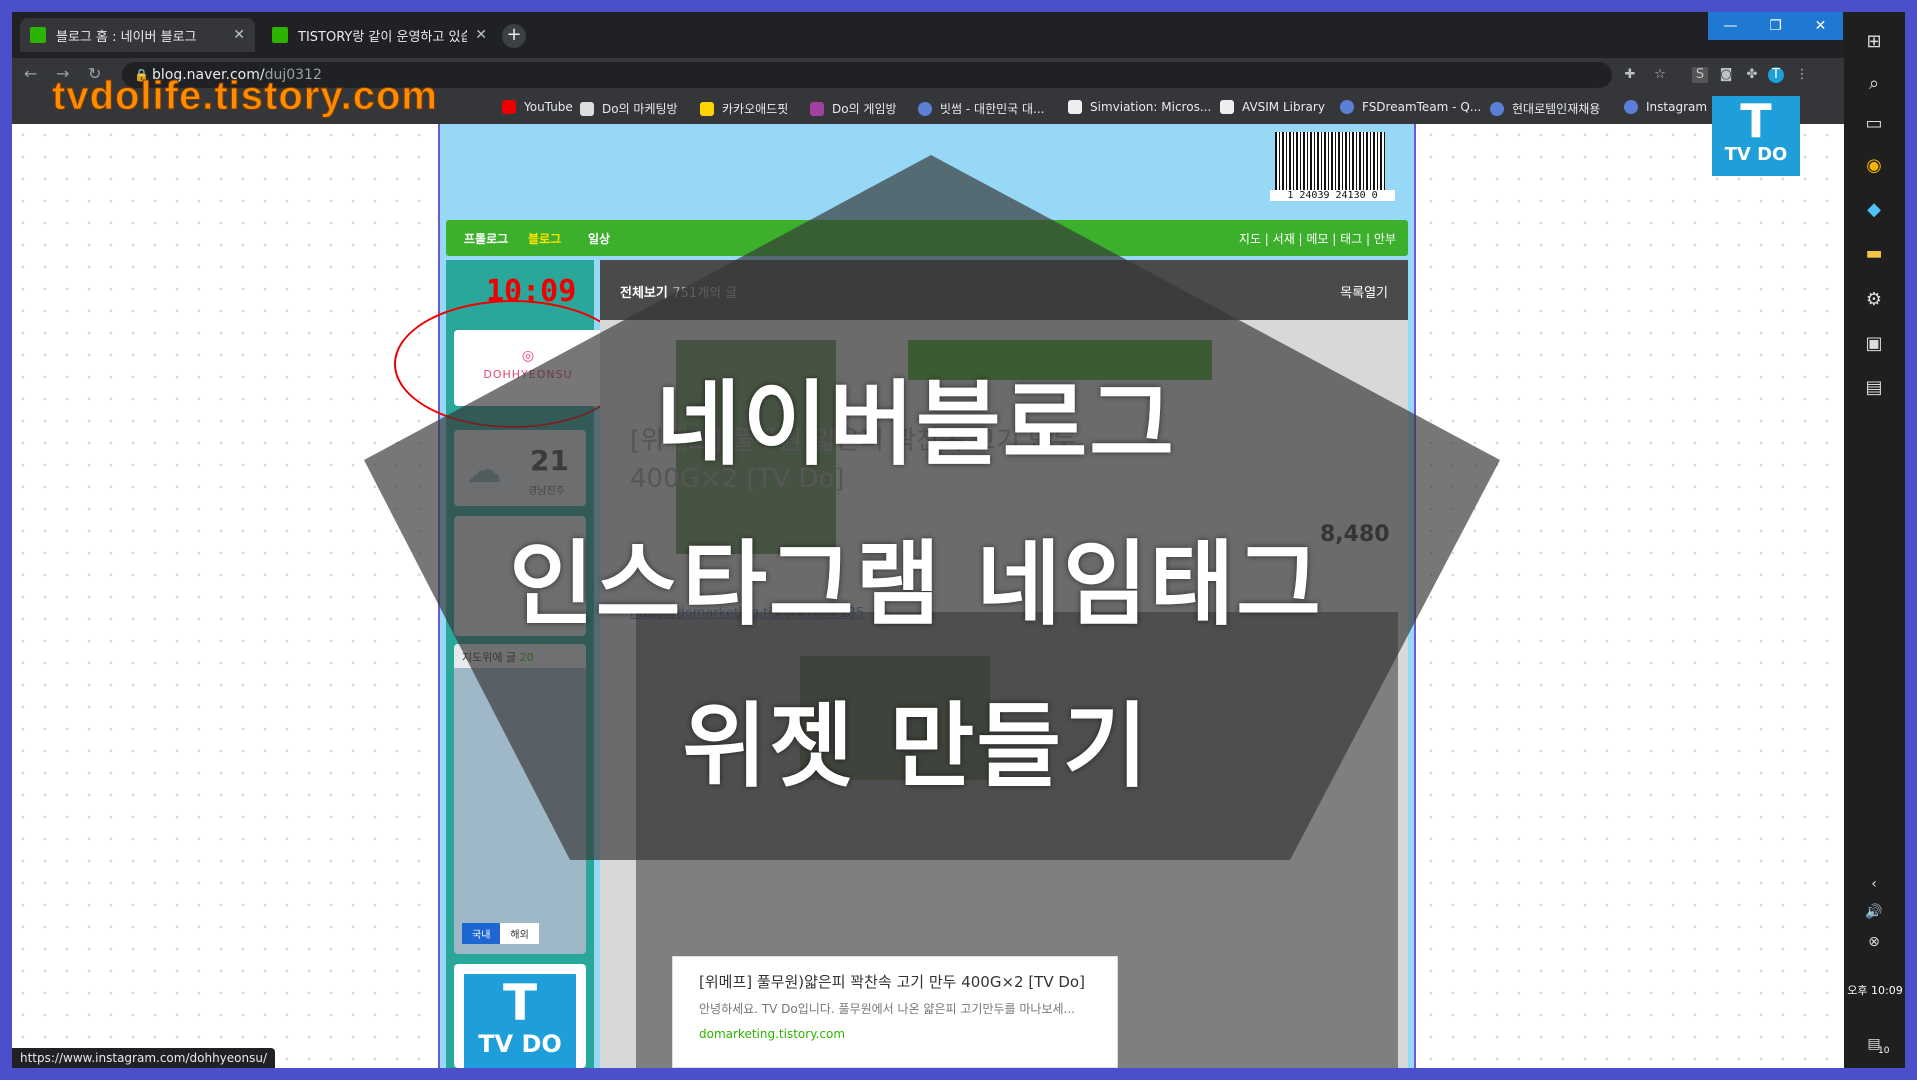  I want to click on bookmark-item: Instagram, so click(1665, 107).